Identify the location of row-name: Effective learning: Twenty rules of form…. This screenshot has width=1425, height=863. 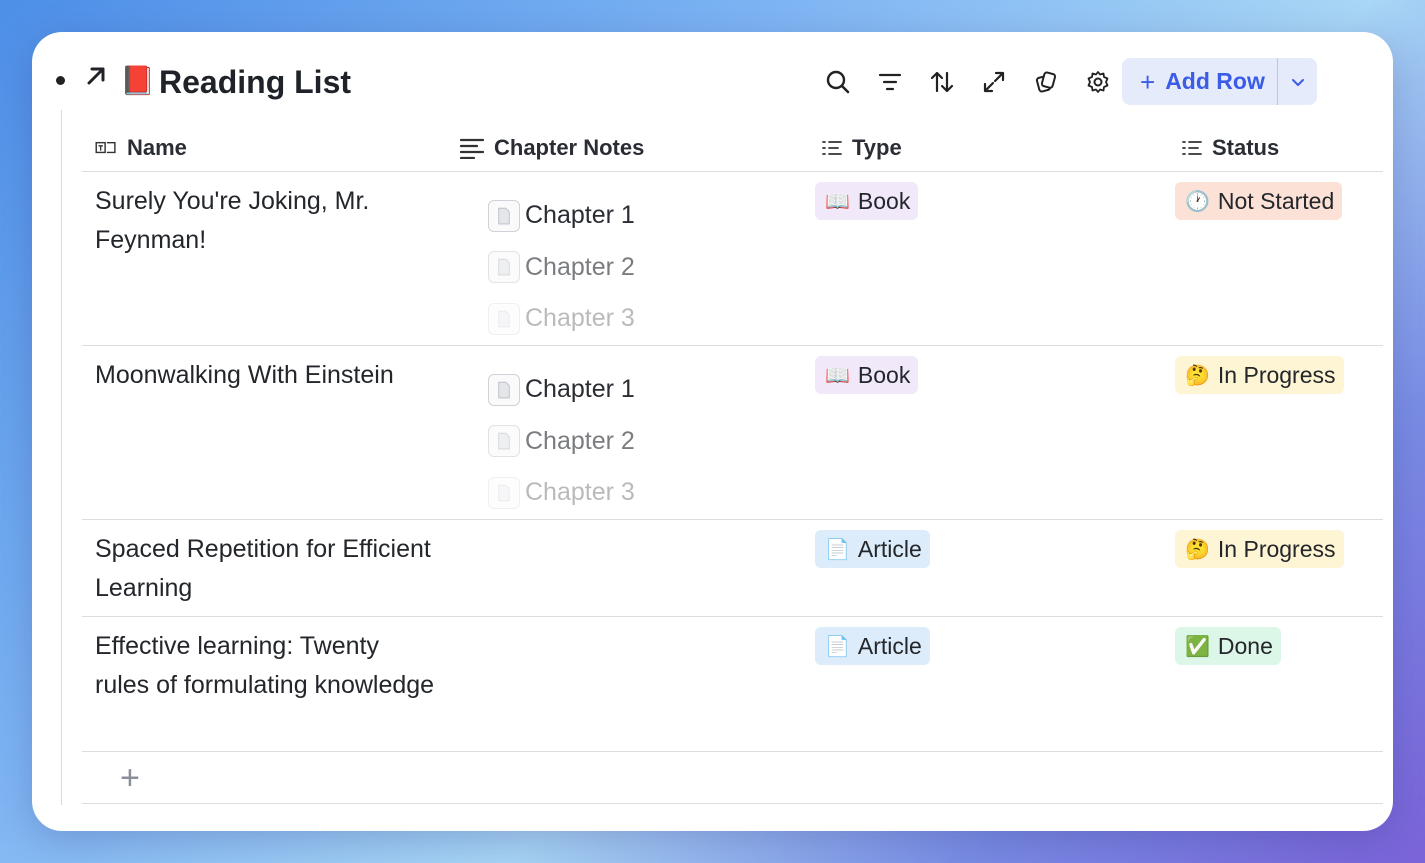
(265, 665).